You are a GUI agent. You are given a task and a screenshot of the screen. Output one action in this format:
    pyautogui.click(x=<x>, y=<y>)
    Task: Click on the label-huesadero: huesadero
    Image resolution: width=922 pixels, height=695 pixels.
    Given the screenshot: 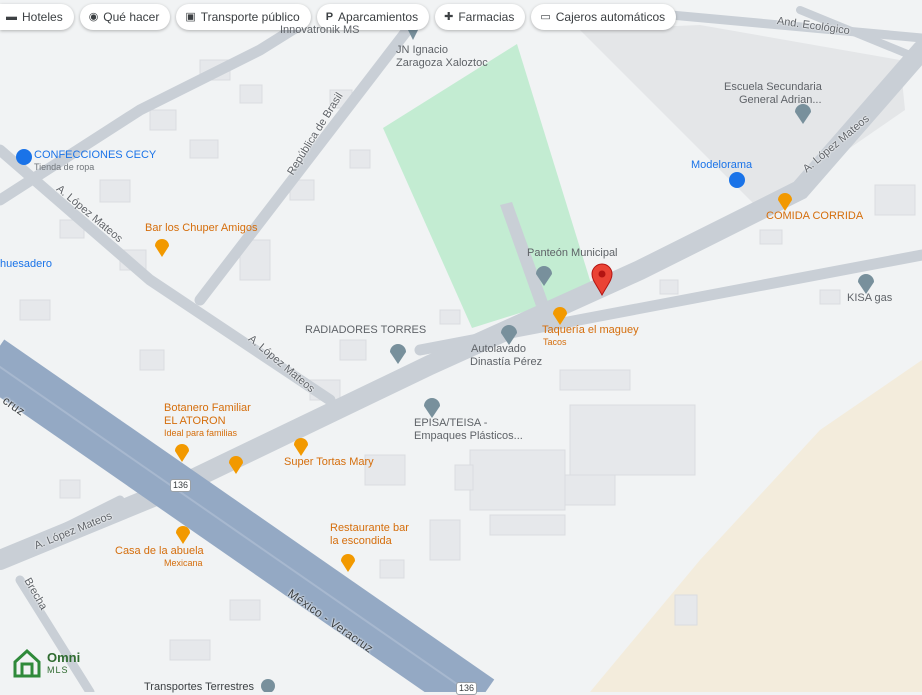 What is the action you would take?
    pyautogui.click(x=26, y=264)
    